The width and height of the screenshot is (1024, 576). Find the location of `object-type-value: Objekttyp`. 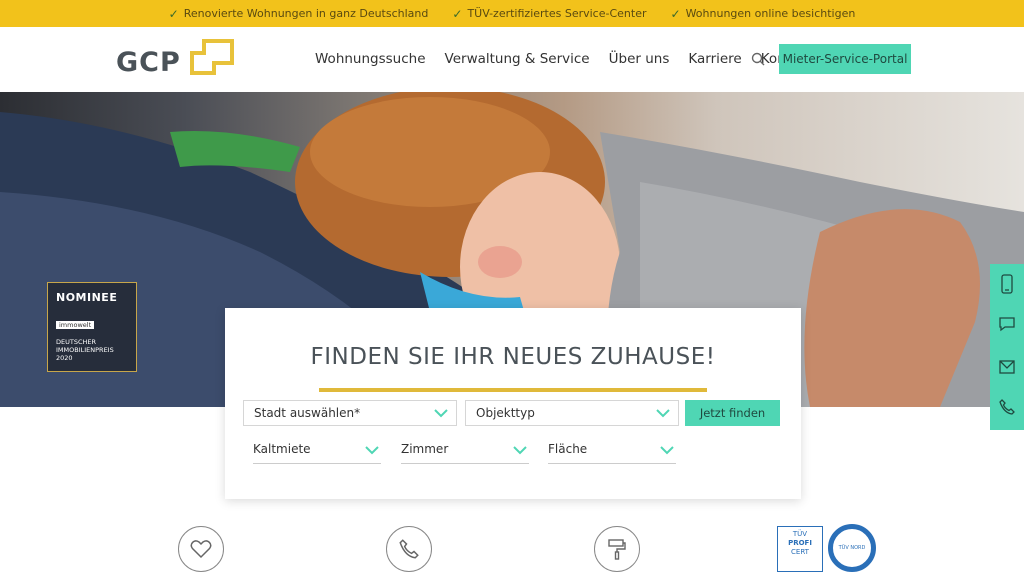

object-type-value: Objekttyp is located at coordinates (505, 413).